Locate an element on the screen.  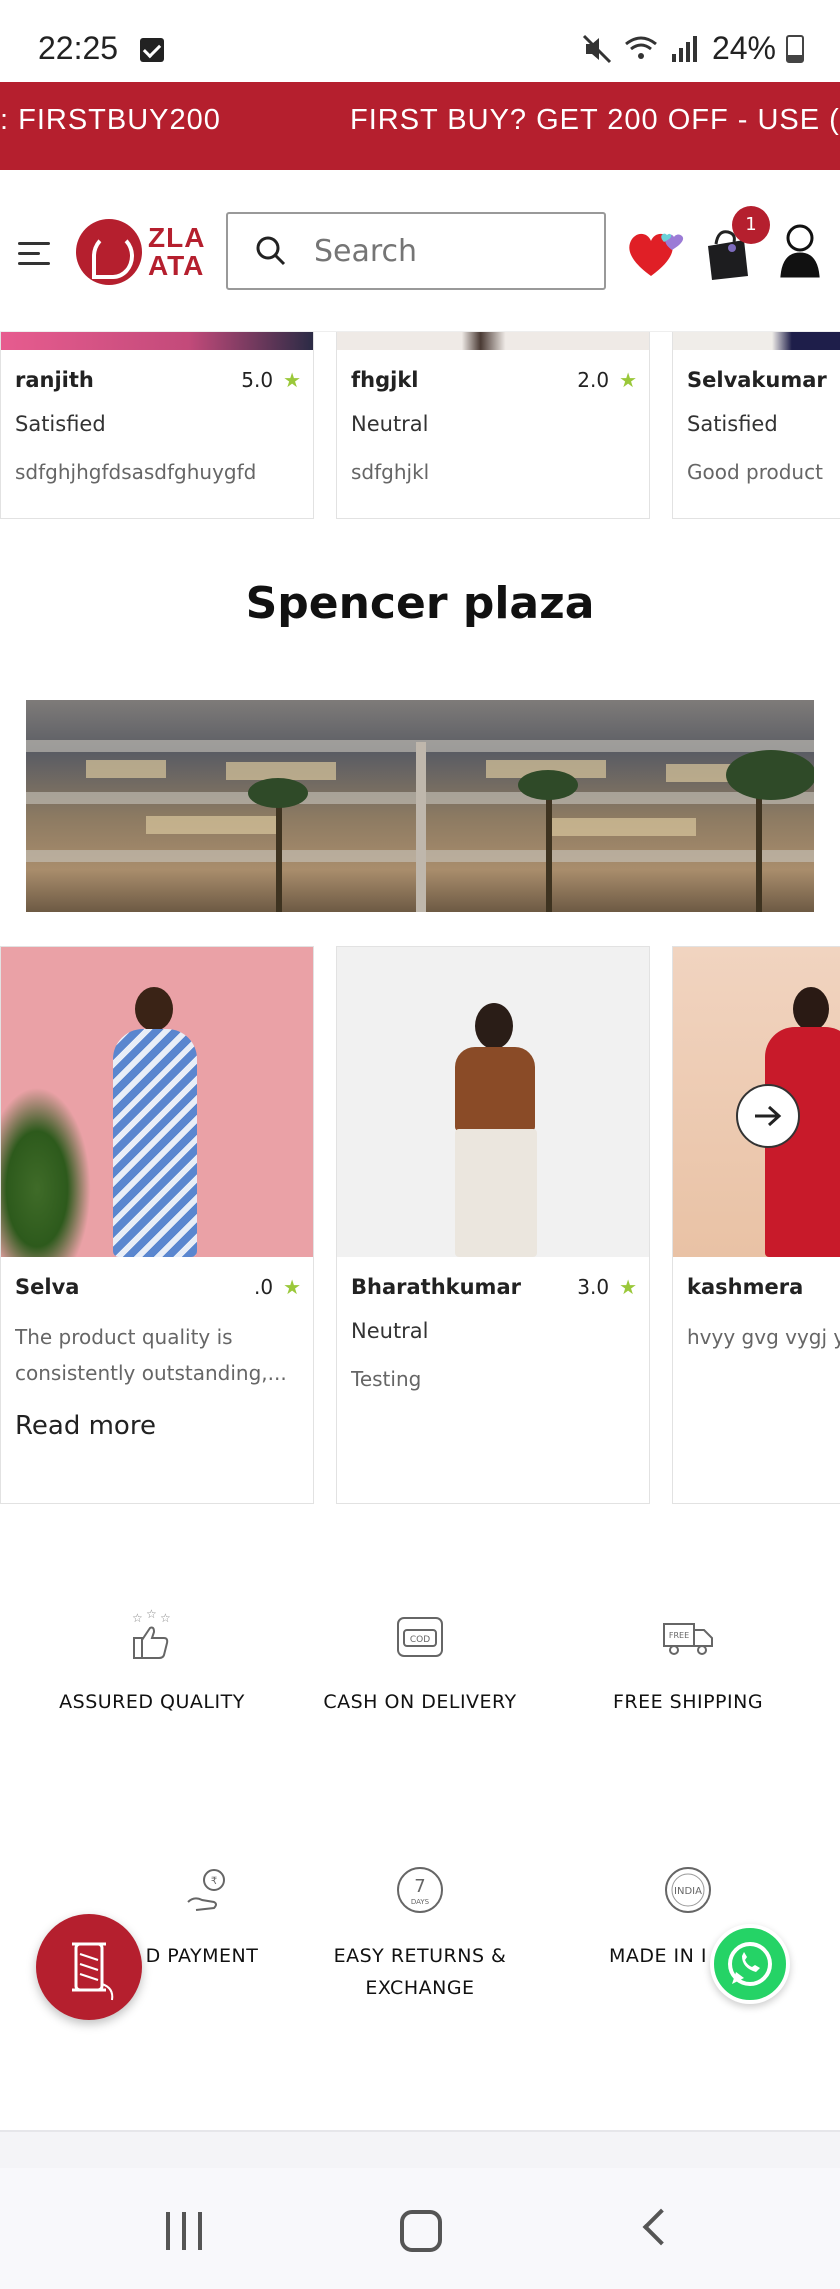
menu-icon is located at coordinates (34, 254).